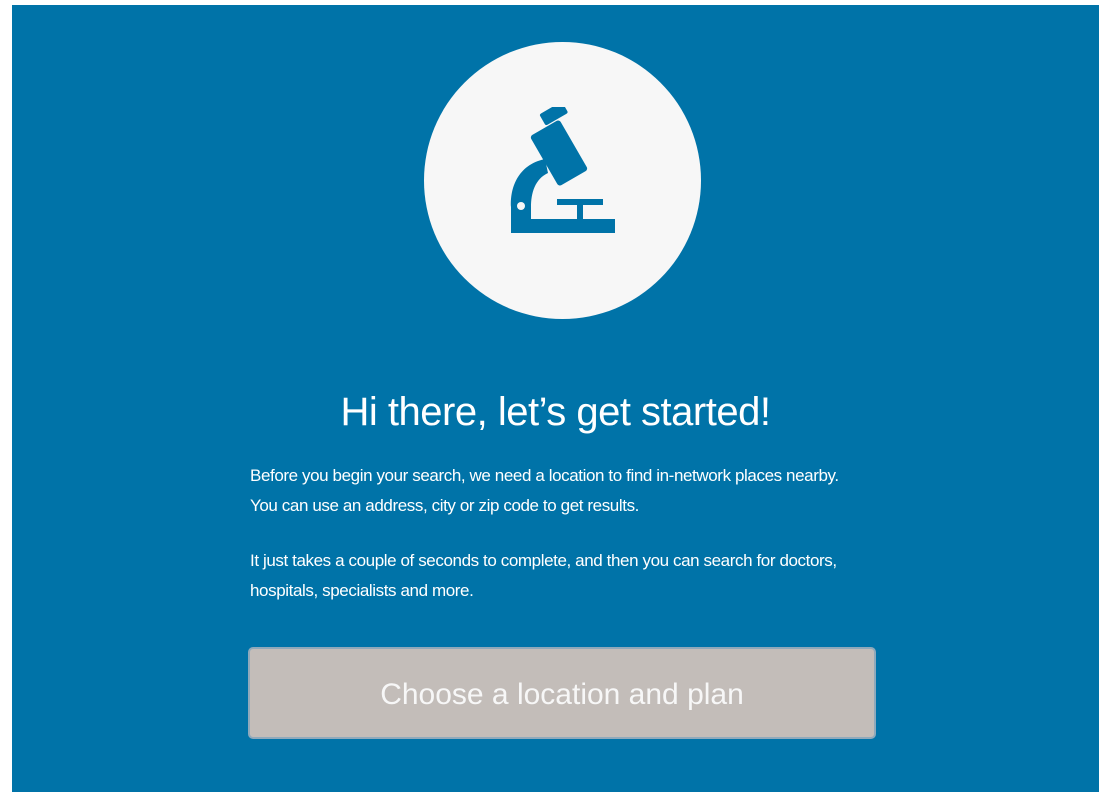  Describe the element at coordinates (562, 693) in the screenshot. I see `choose-location-button: Choose a location and plan` at that location.